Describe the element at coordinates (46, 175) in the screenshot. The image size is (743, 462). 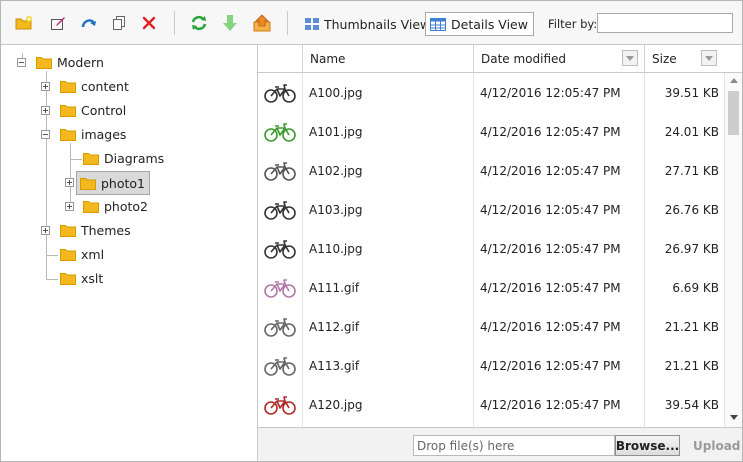
I see `tree-line` at that location.